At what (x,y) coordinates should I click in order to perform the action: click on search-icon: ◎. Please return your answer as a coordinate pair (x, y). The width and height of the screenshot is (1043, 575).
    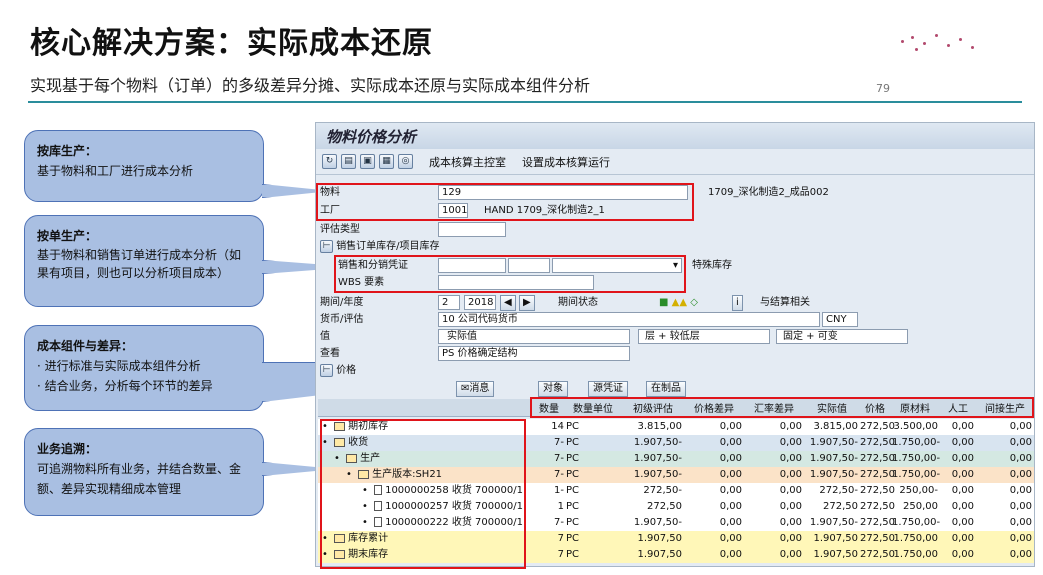
    Looking at the image, I should click on (405, 161).